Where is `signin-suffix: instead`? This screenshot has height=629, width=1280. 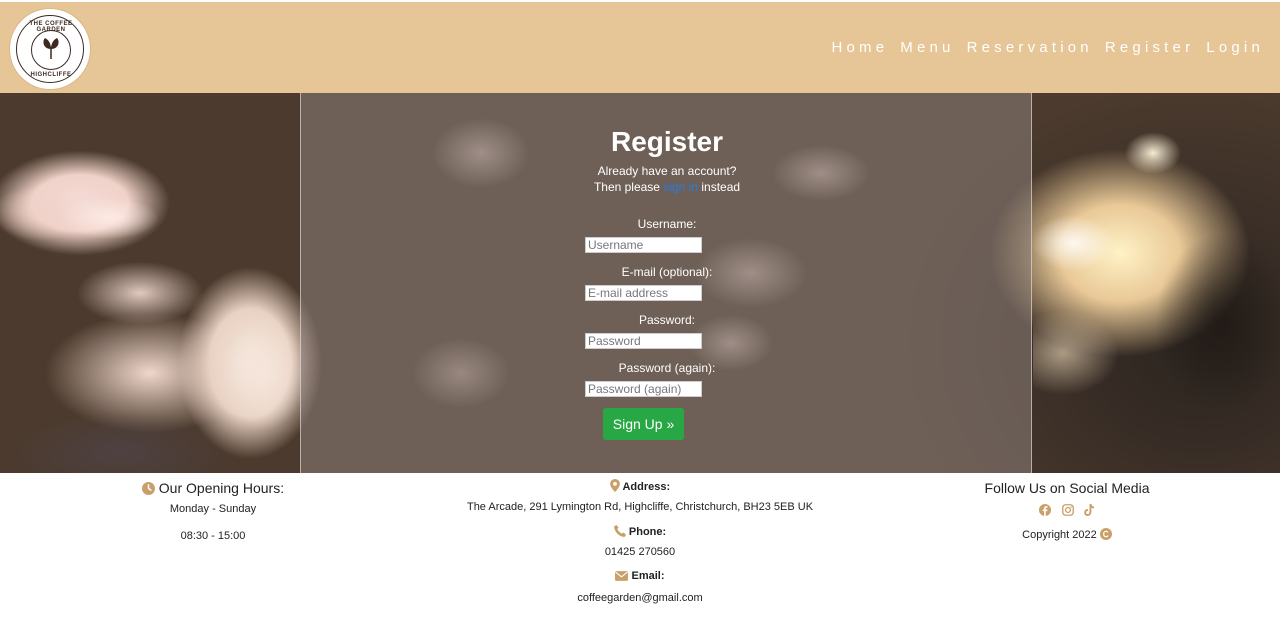 signin-suffix: instead is located at coordinates (719, 187).